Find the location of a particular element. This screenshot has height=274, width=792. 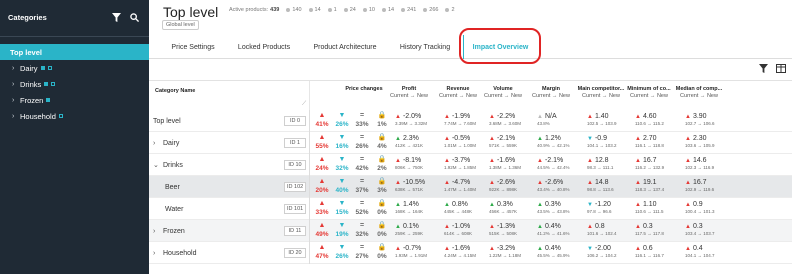

metric-change-value: 0.8% is located at coordinates (459, 204).